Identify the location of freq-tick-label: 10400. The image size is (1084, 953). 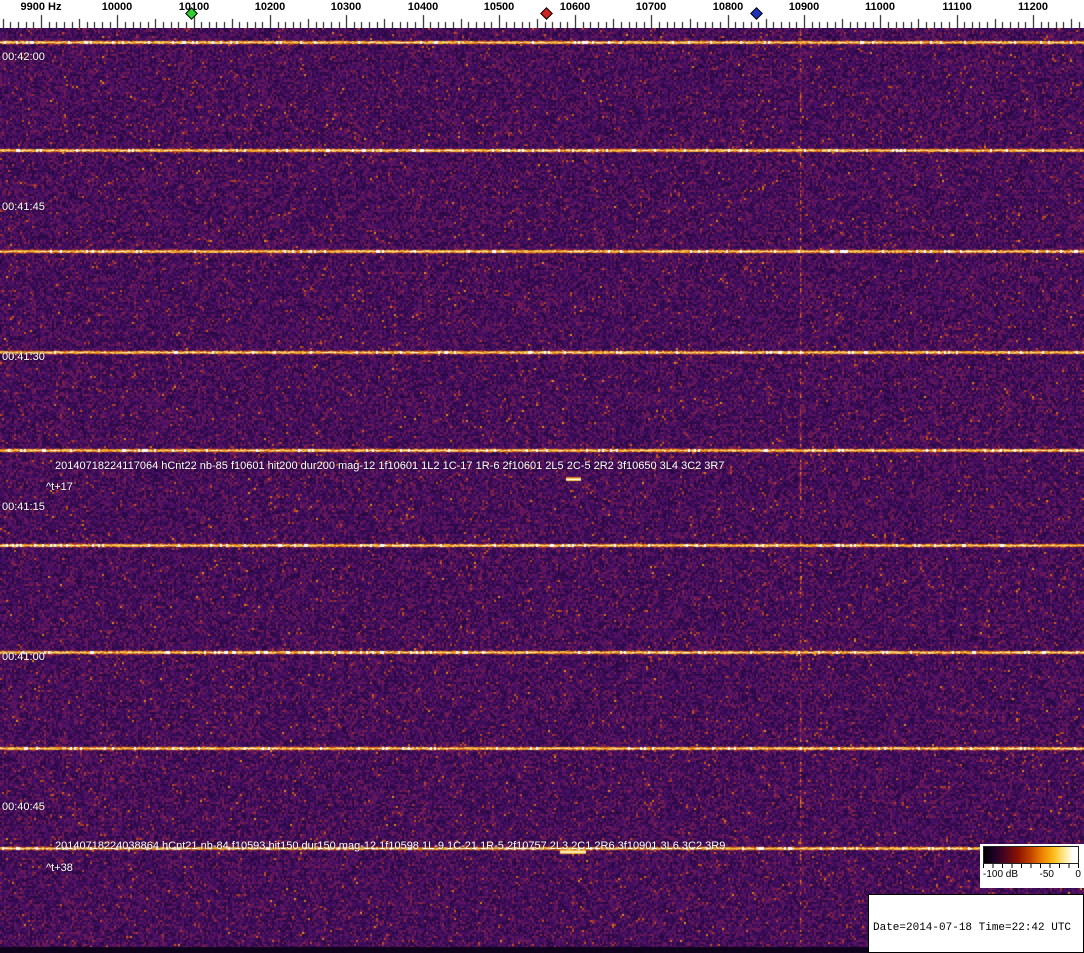
(423, 7).